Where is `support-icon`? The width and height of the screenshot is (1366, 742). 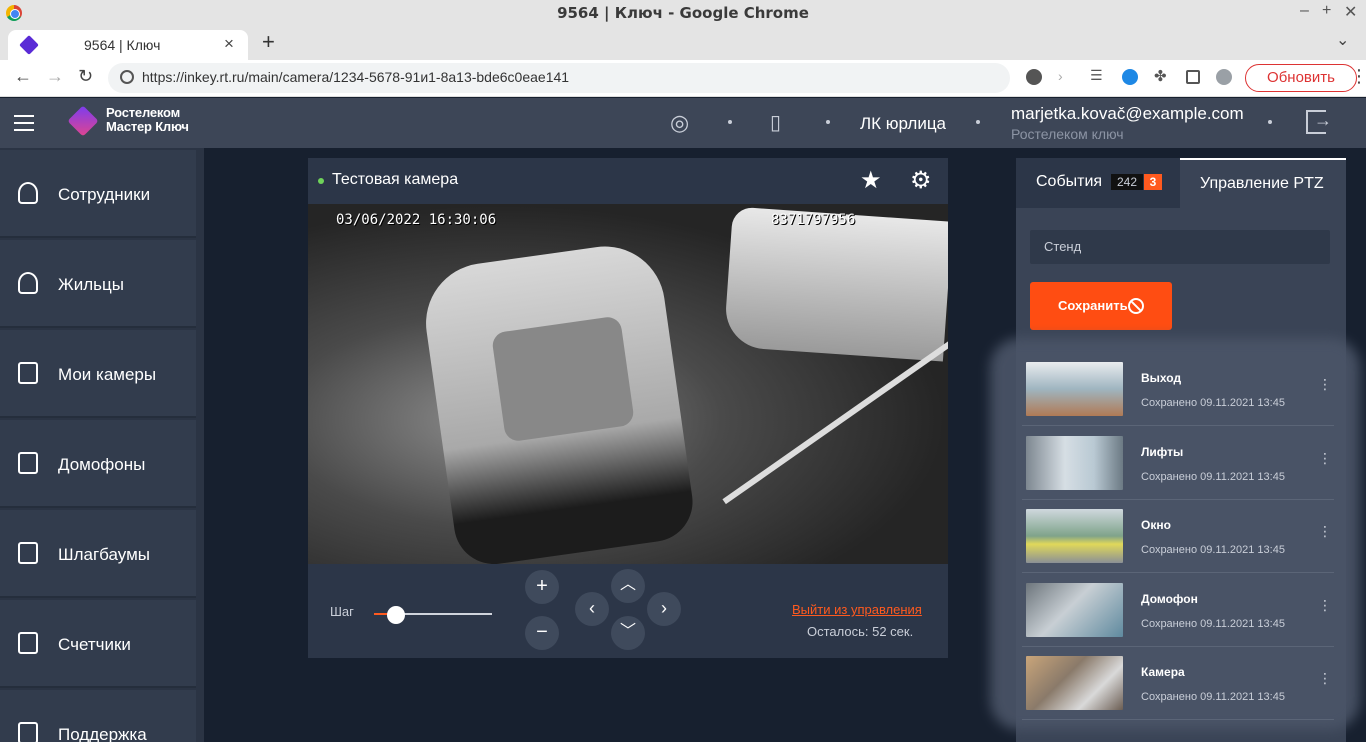
support-icon is located at coordinates (28, 732).